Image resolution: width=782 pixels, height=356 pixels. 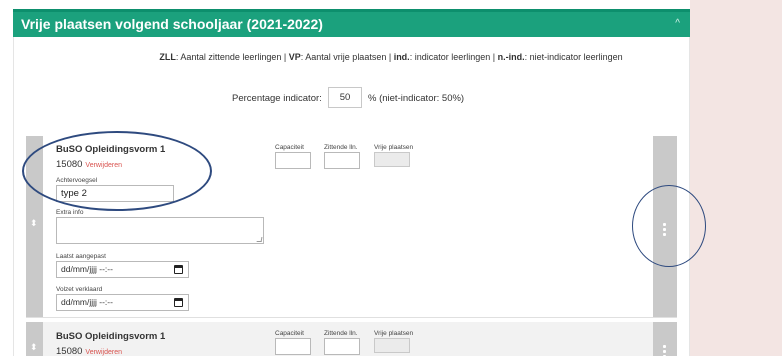 I want to click on last-modified-placeholder: dd/mm/jjjj --:--, so click(x=87, y=269).